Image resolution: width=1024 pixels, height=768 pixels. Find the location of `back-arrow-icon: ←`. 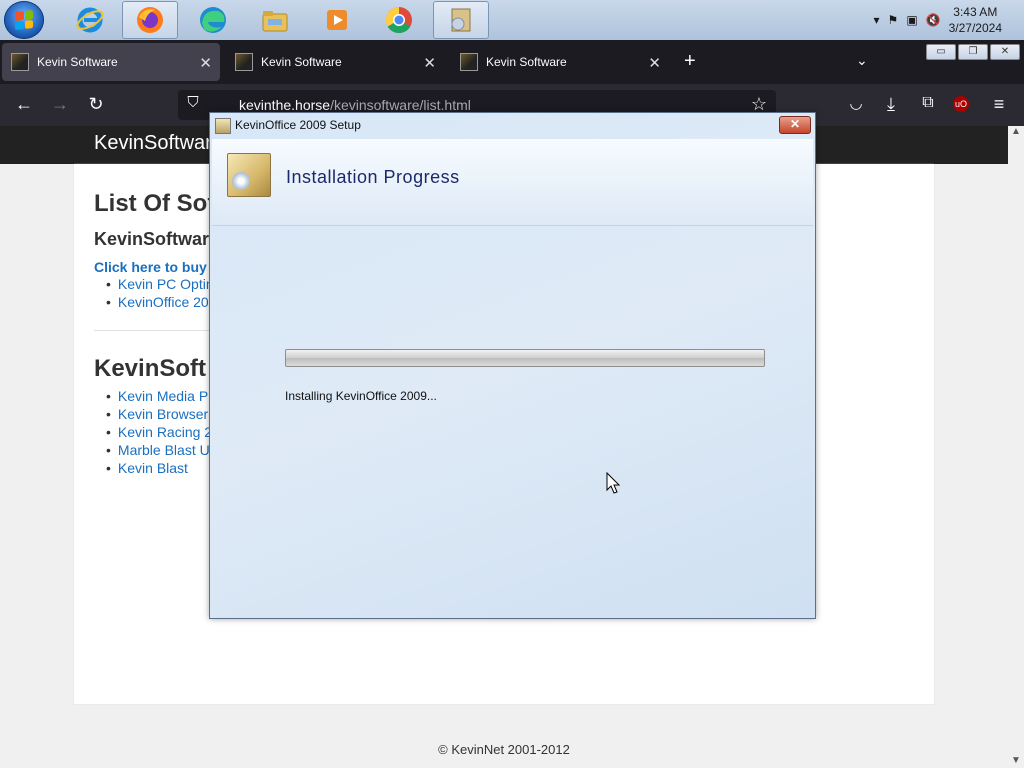

back-arrow-icon: ← is located at coordinates (24, 104).